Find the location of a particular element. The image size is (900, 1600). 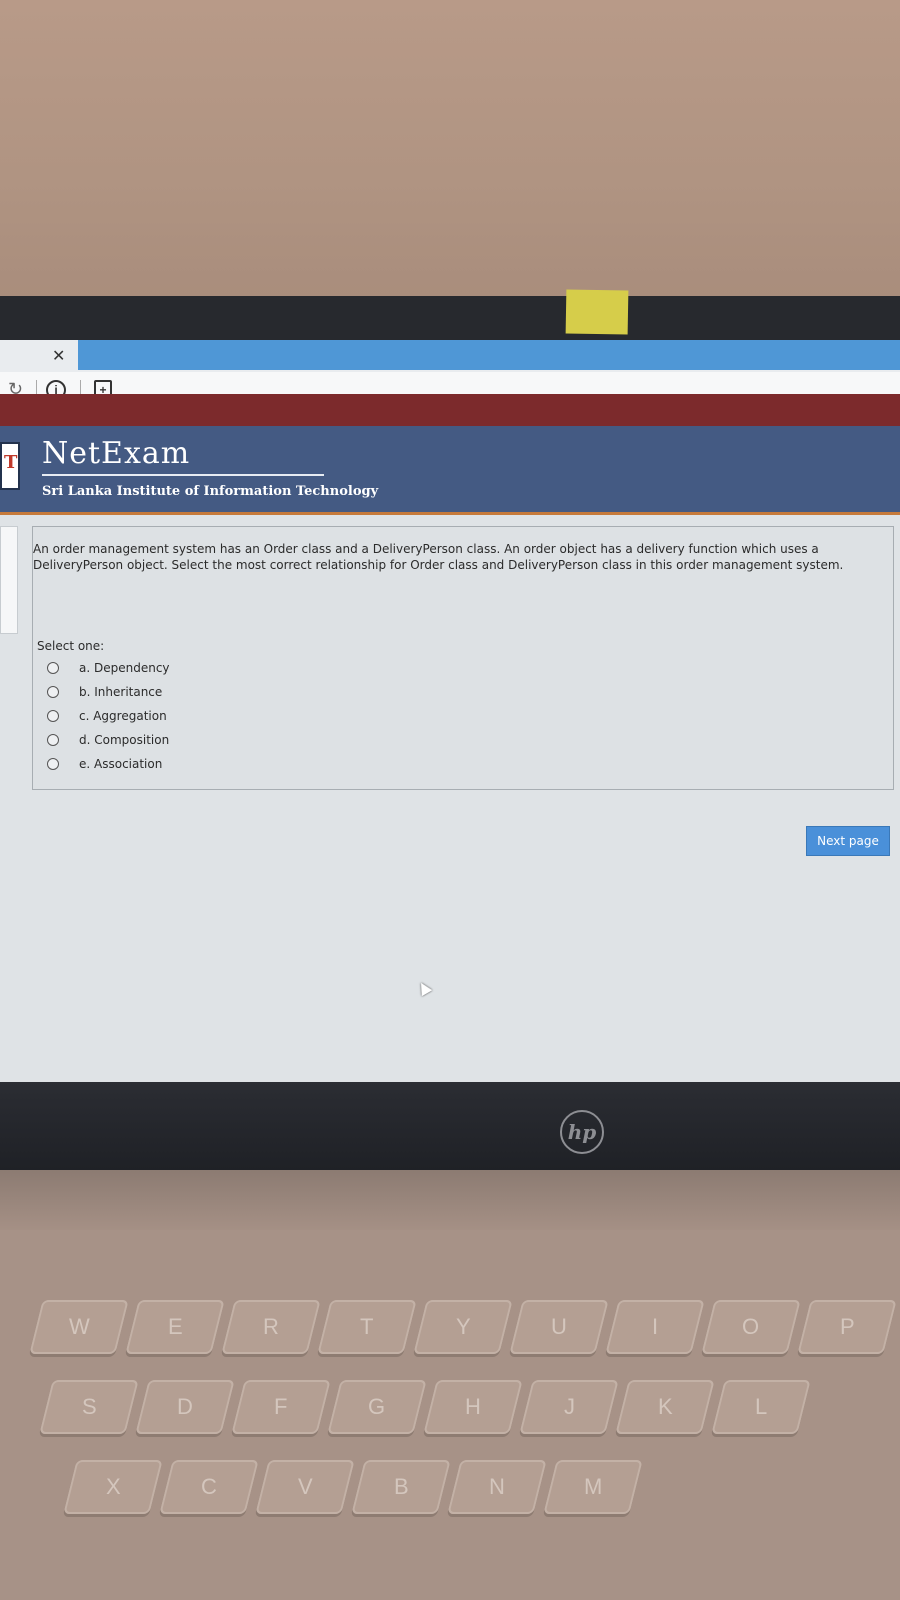

laptop-bezel-bottom is located at coordinates (450, 1126).